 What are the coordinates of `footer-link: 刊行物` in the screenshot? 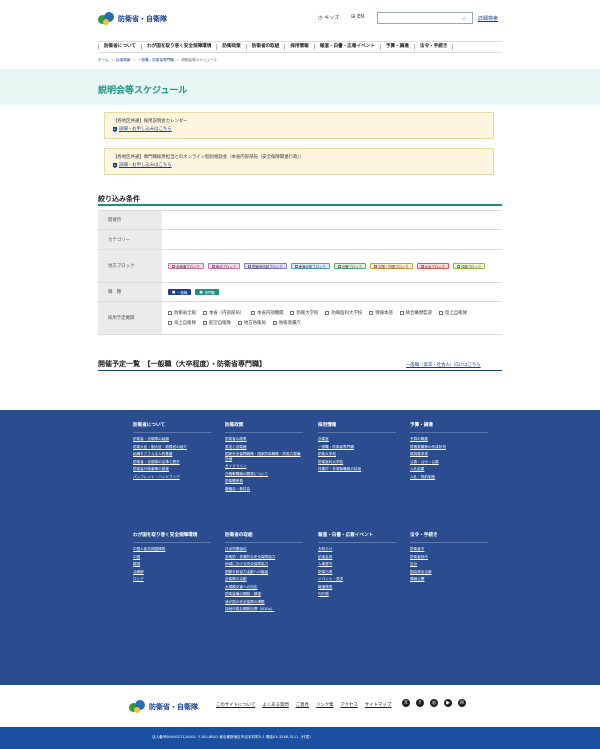 It's located at (357, 594).